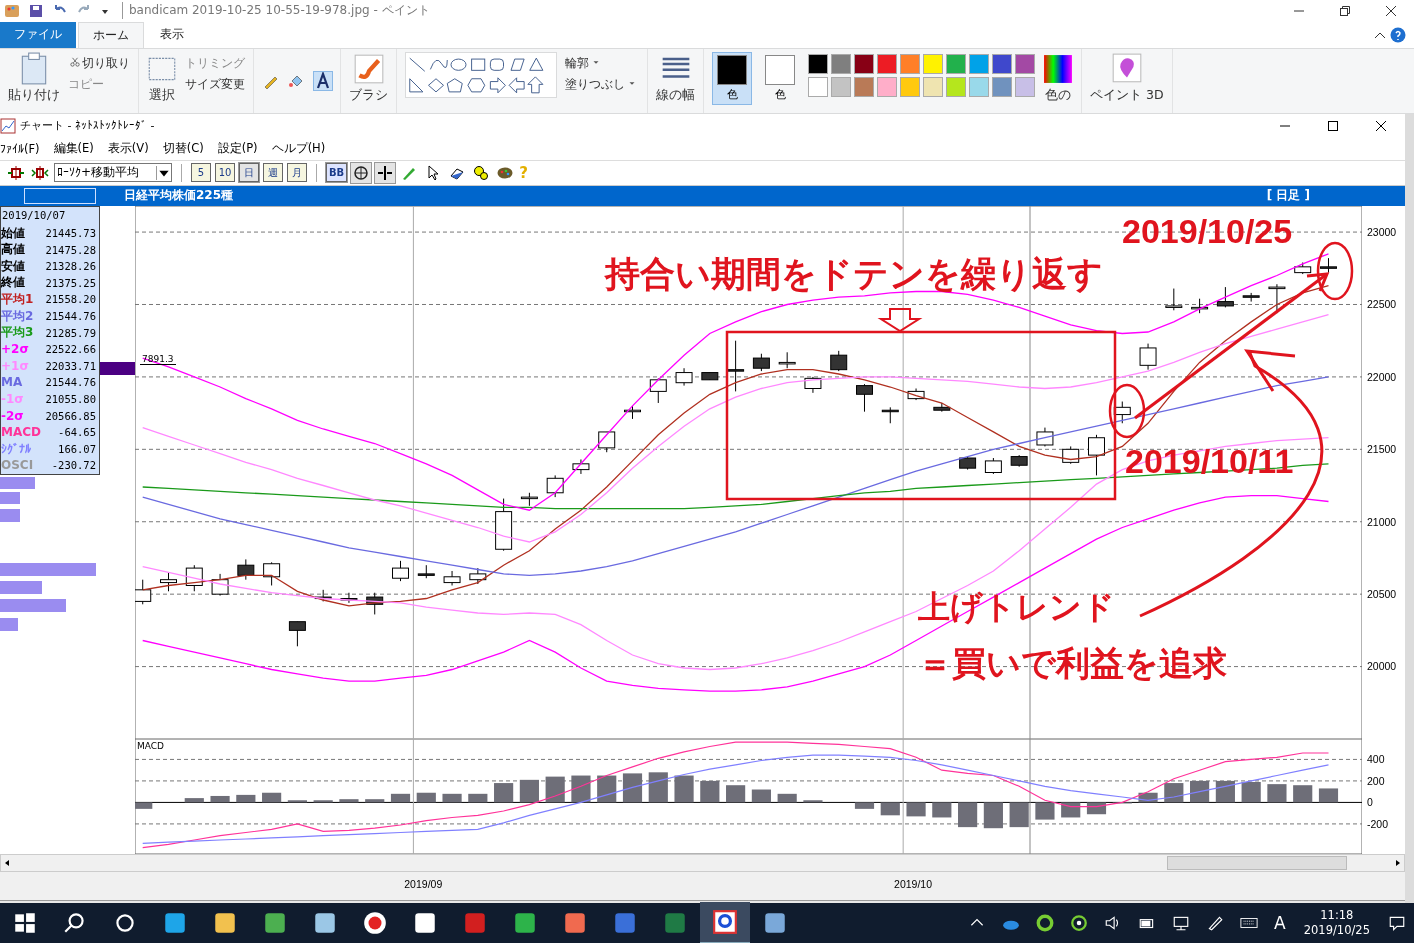 This screenshot has height=943, width=1414. I want to click on info-label: +2σ, so click(15, 349).